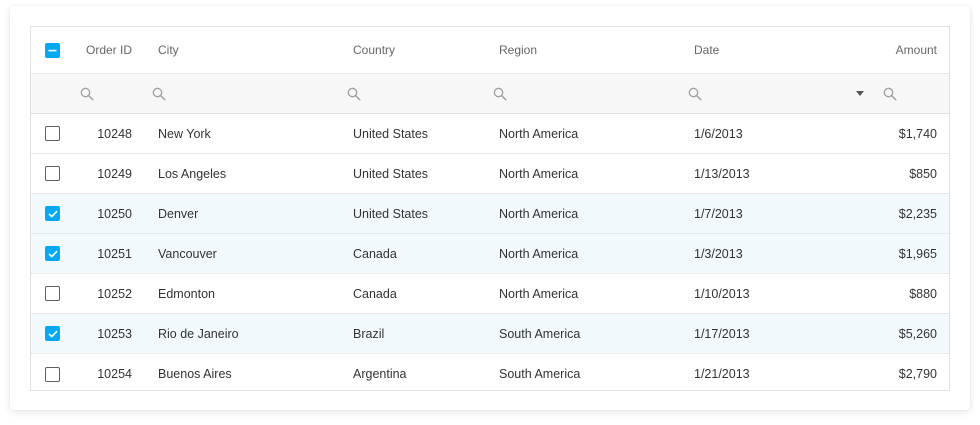 The height and width of the screenshot is (425, 980). I want to click on city-cell: Rio de Janeiro, so click(198, 333).